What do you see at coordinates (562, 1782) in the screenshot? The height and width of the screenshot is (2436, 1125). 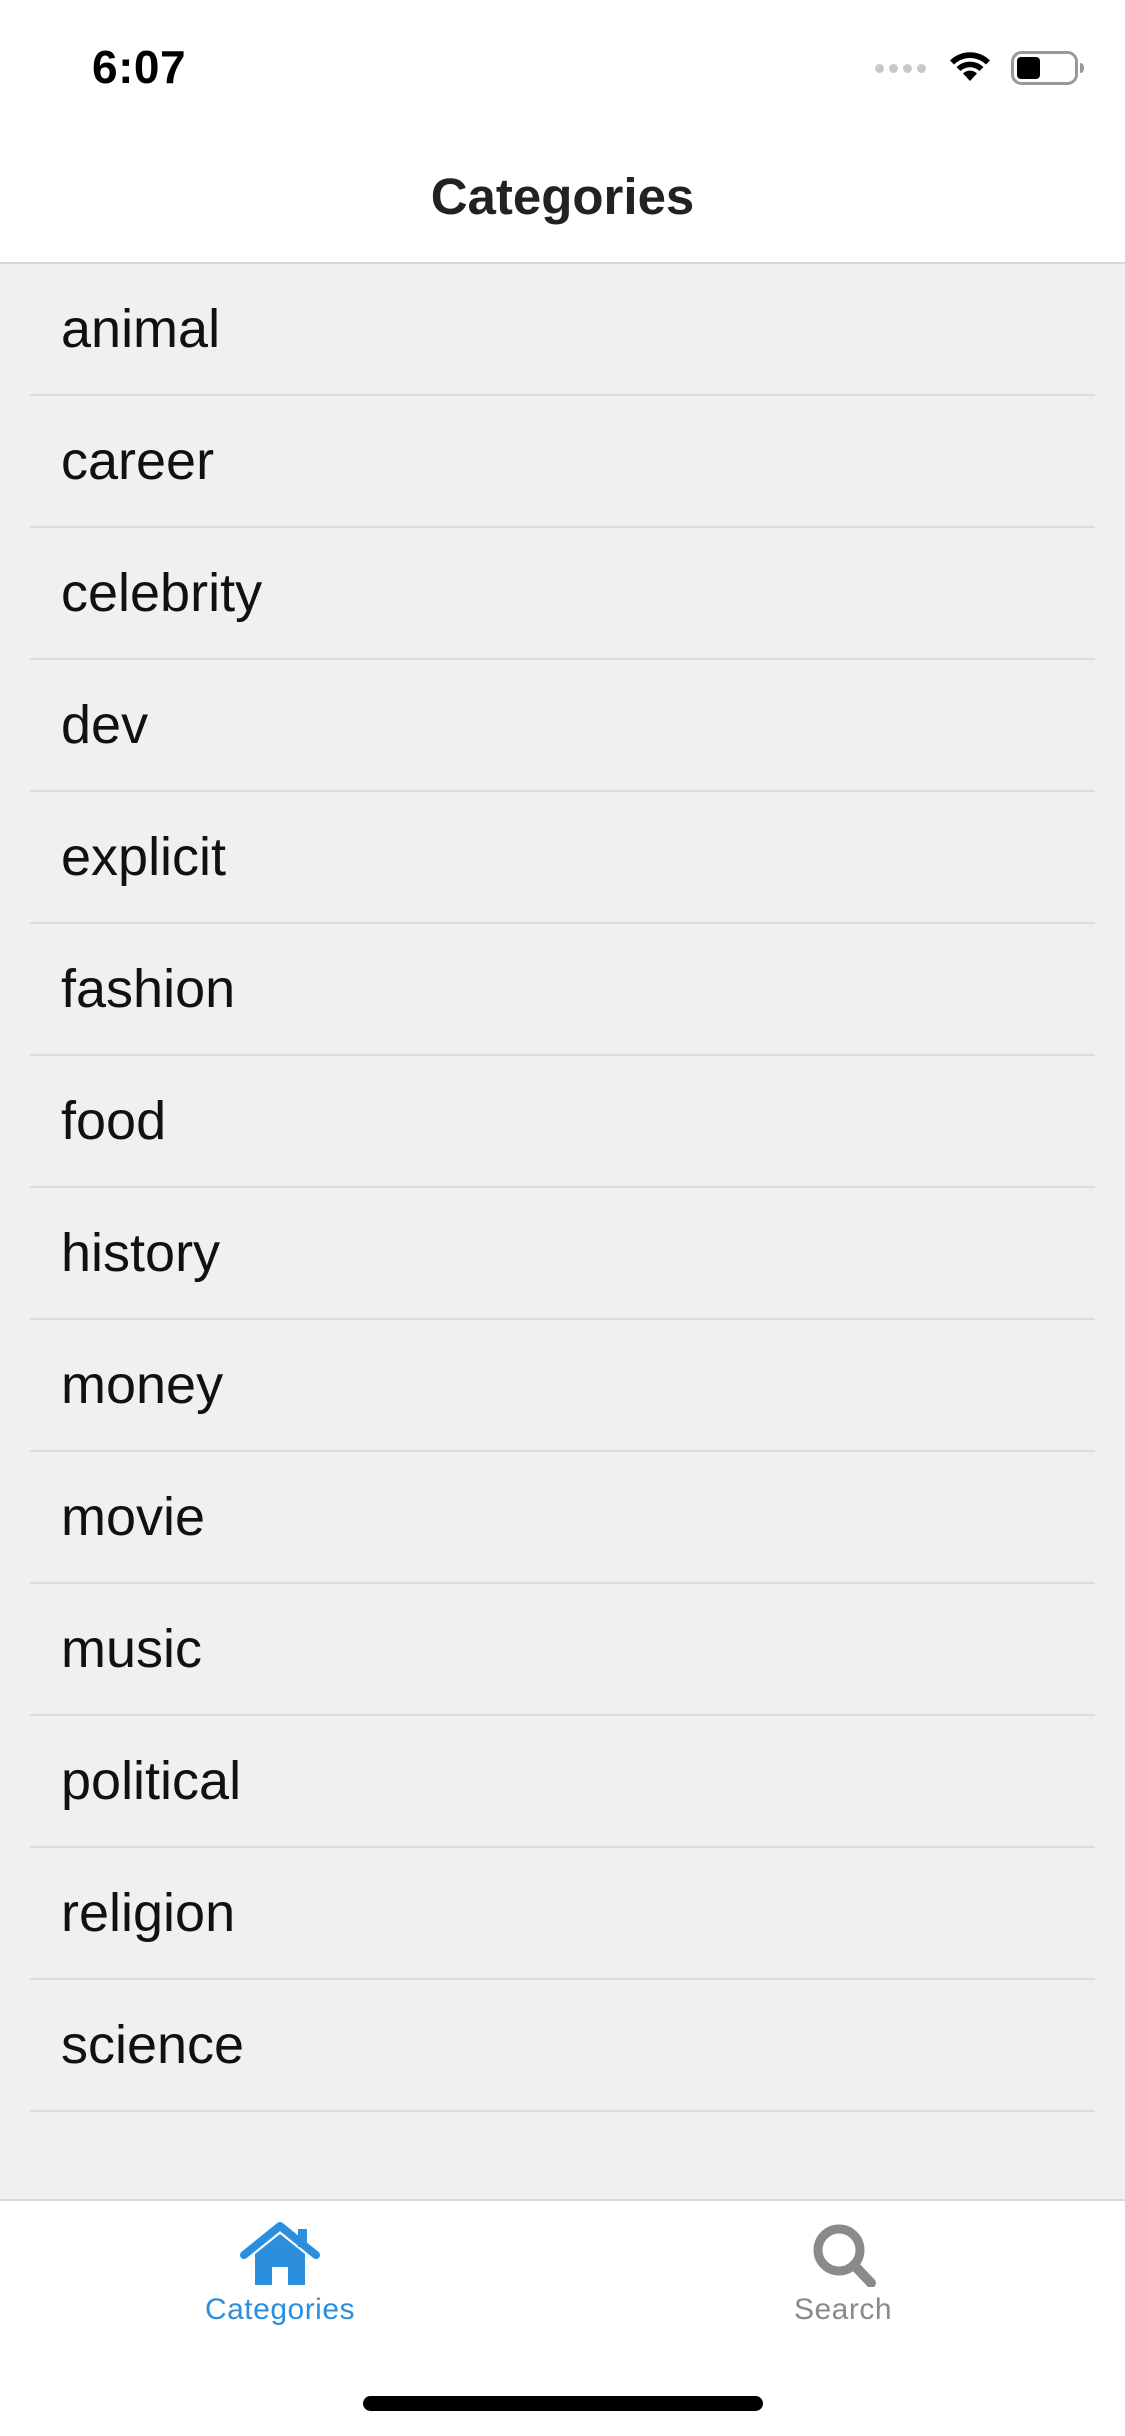 I see `list-item-political: political` at bounding box center [562, 1782].